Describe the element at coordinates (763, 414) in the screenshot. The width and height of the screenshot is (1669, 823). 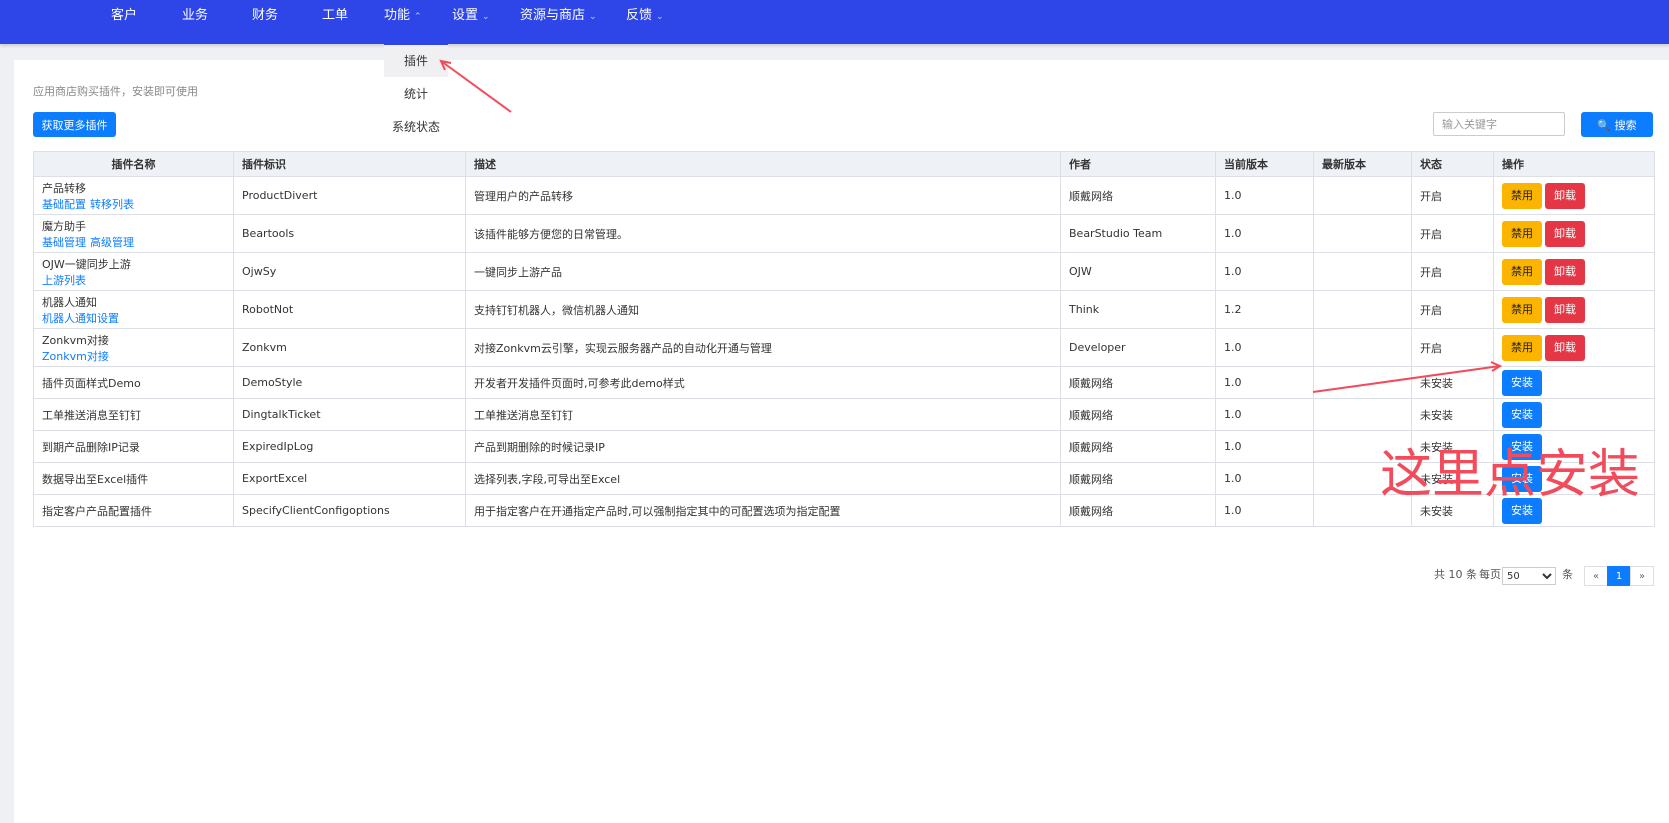
I see `cell-description: 工单推送消息至钉钉` at that location.